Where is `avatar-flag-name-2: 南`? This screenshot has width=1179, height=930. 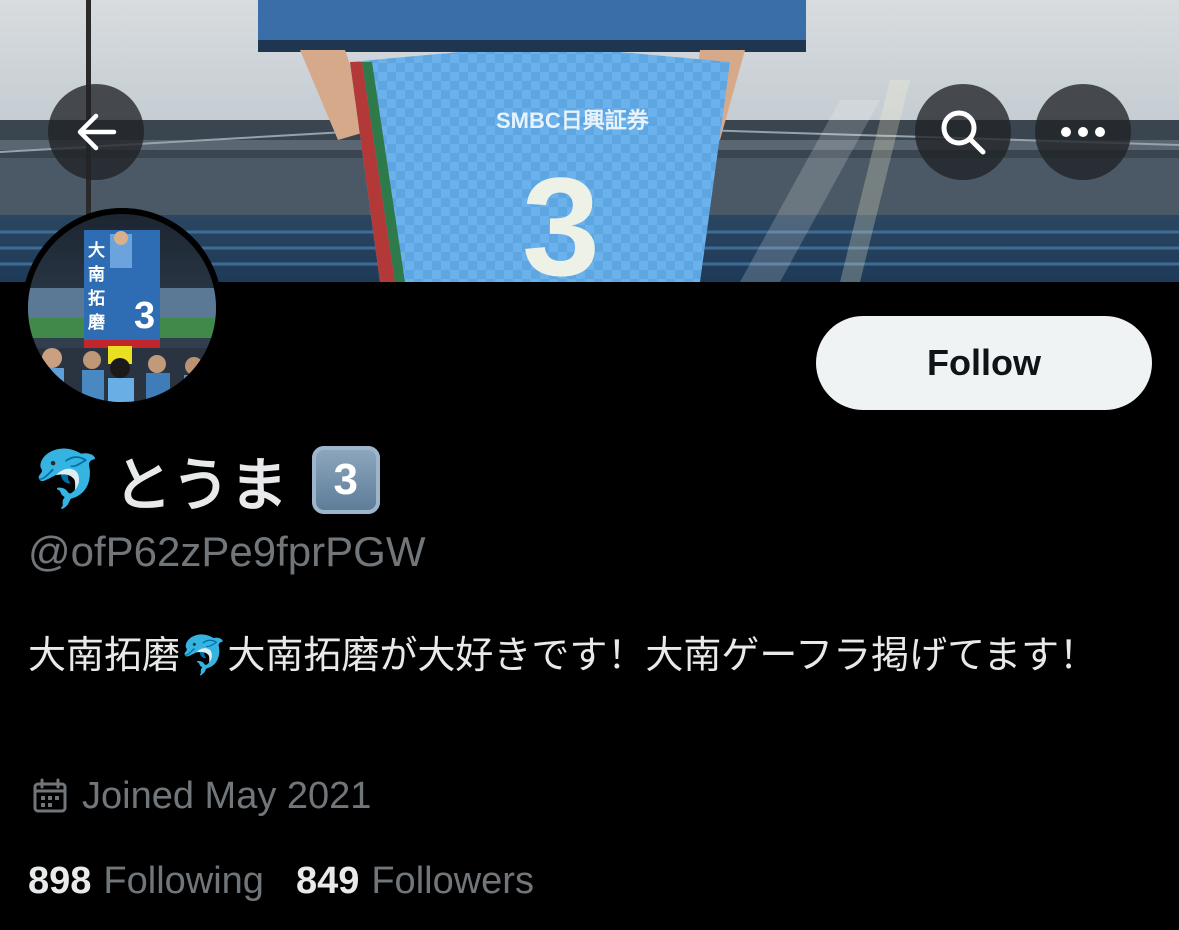
avatar-flag-name-2: 南 is located at coordinates (96, 274).